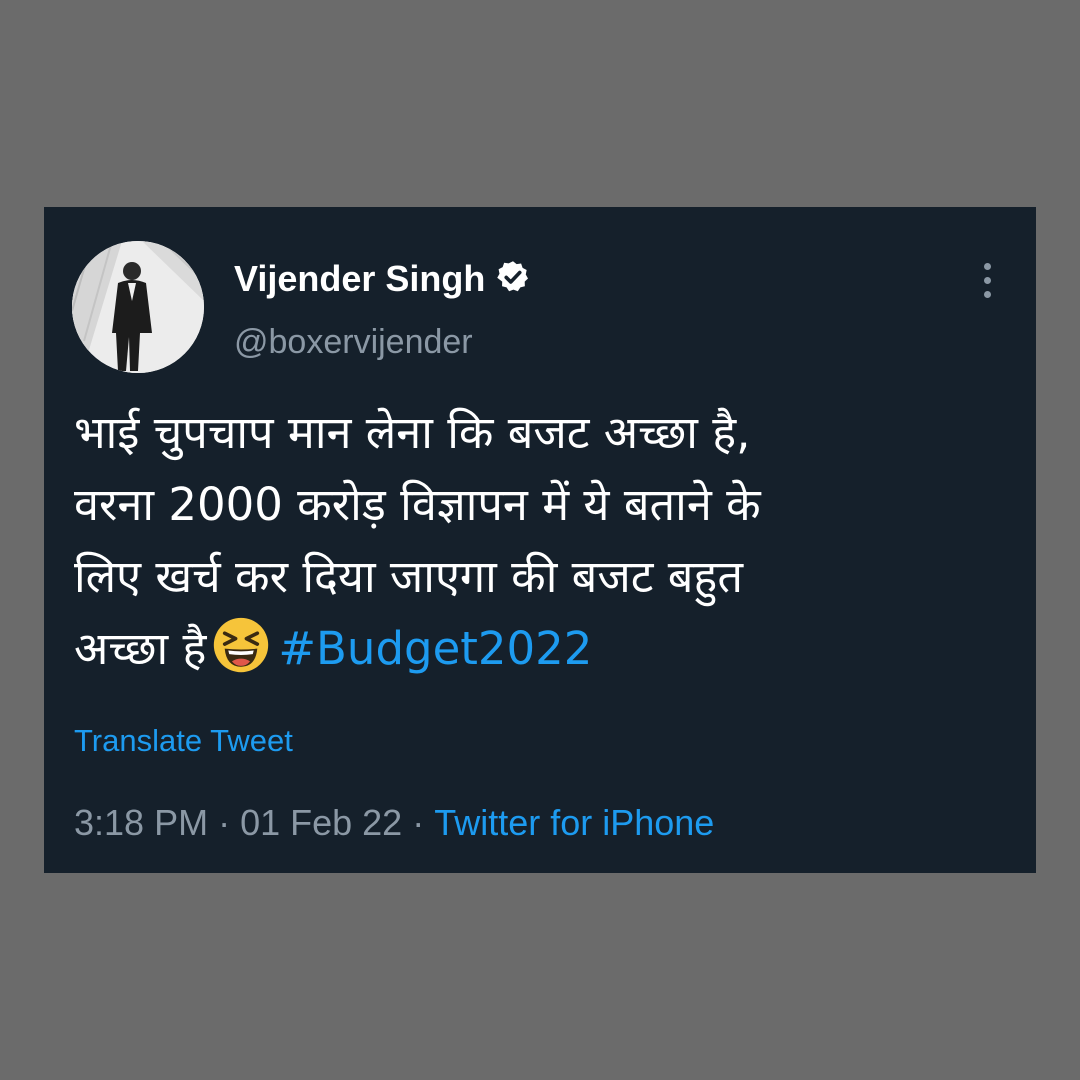 This screenshot has height=1080, width=1080. What do you see at coordinates (513, 276) in the screenshot?
I see `verified-badge-icon` at bounding box center [513, 276].